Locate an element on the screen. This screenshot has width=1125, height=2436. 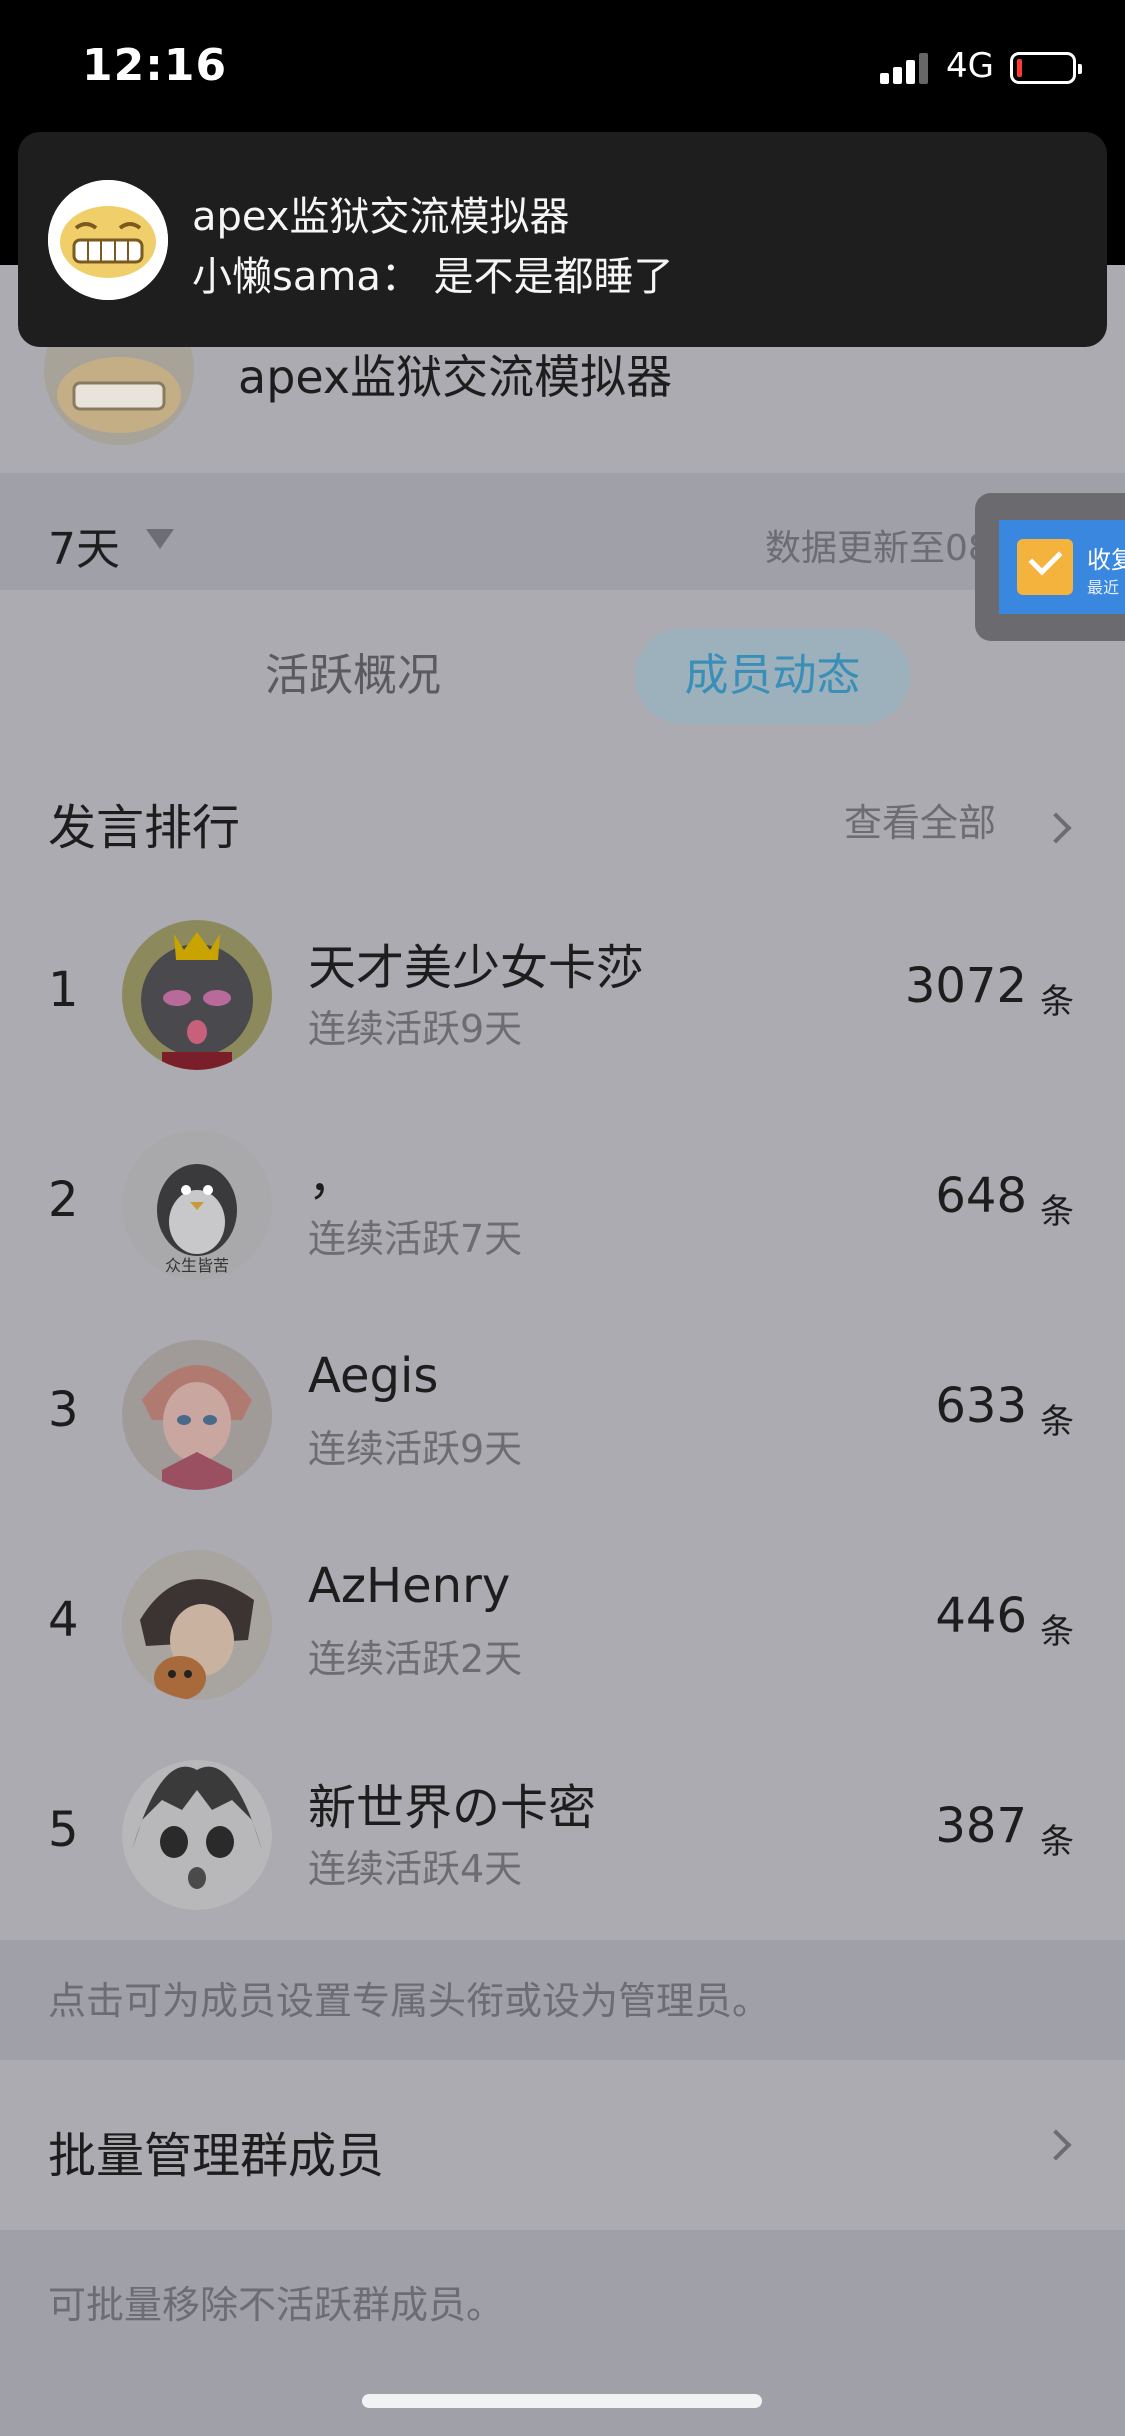
message-count: 446 is located at coordinates (981, 1616).